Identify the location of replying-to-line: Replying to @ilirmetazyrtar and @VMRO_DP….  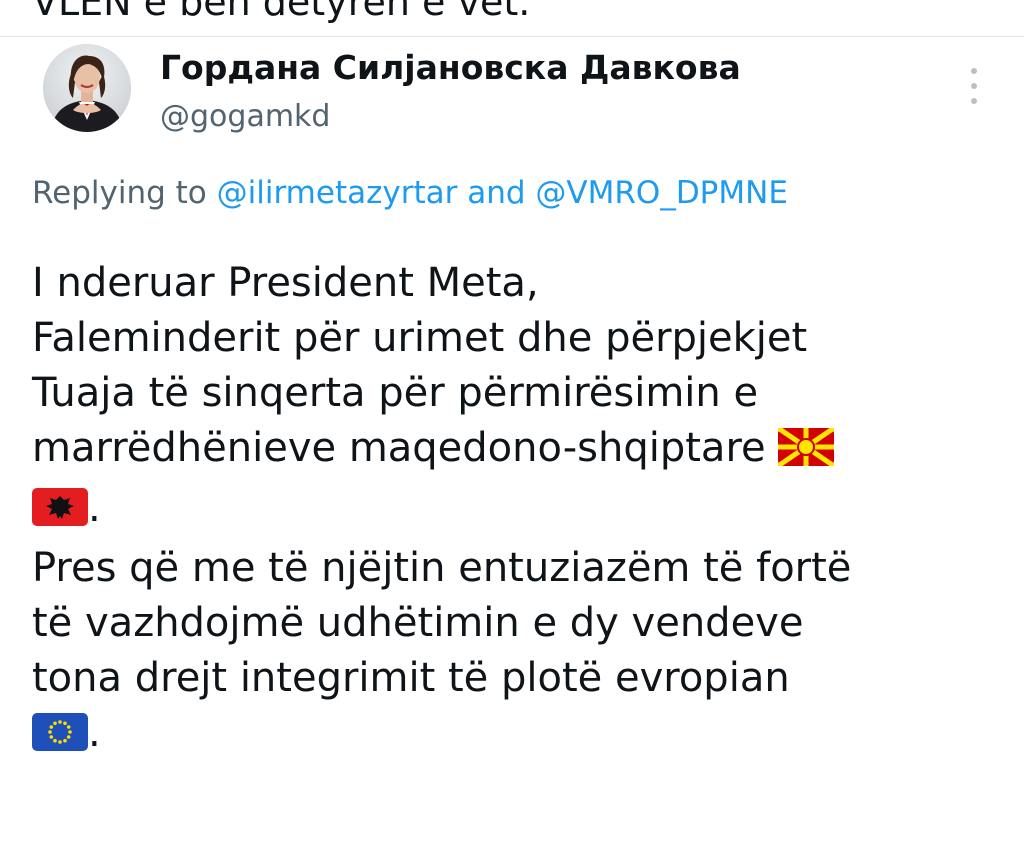
(410, 193).